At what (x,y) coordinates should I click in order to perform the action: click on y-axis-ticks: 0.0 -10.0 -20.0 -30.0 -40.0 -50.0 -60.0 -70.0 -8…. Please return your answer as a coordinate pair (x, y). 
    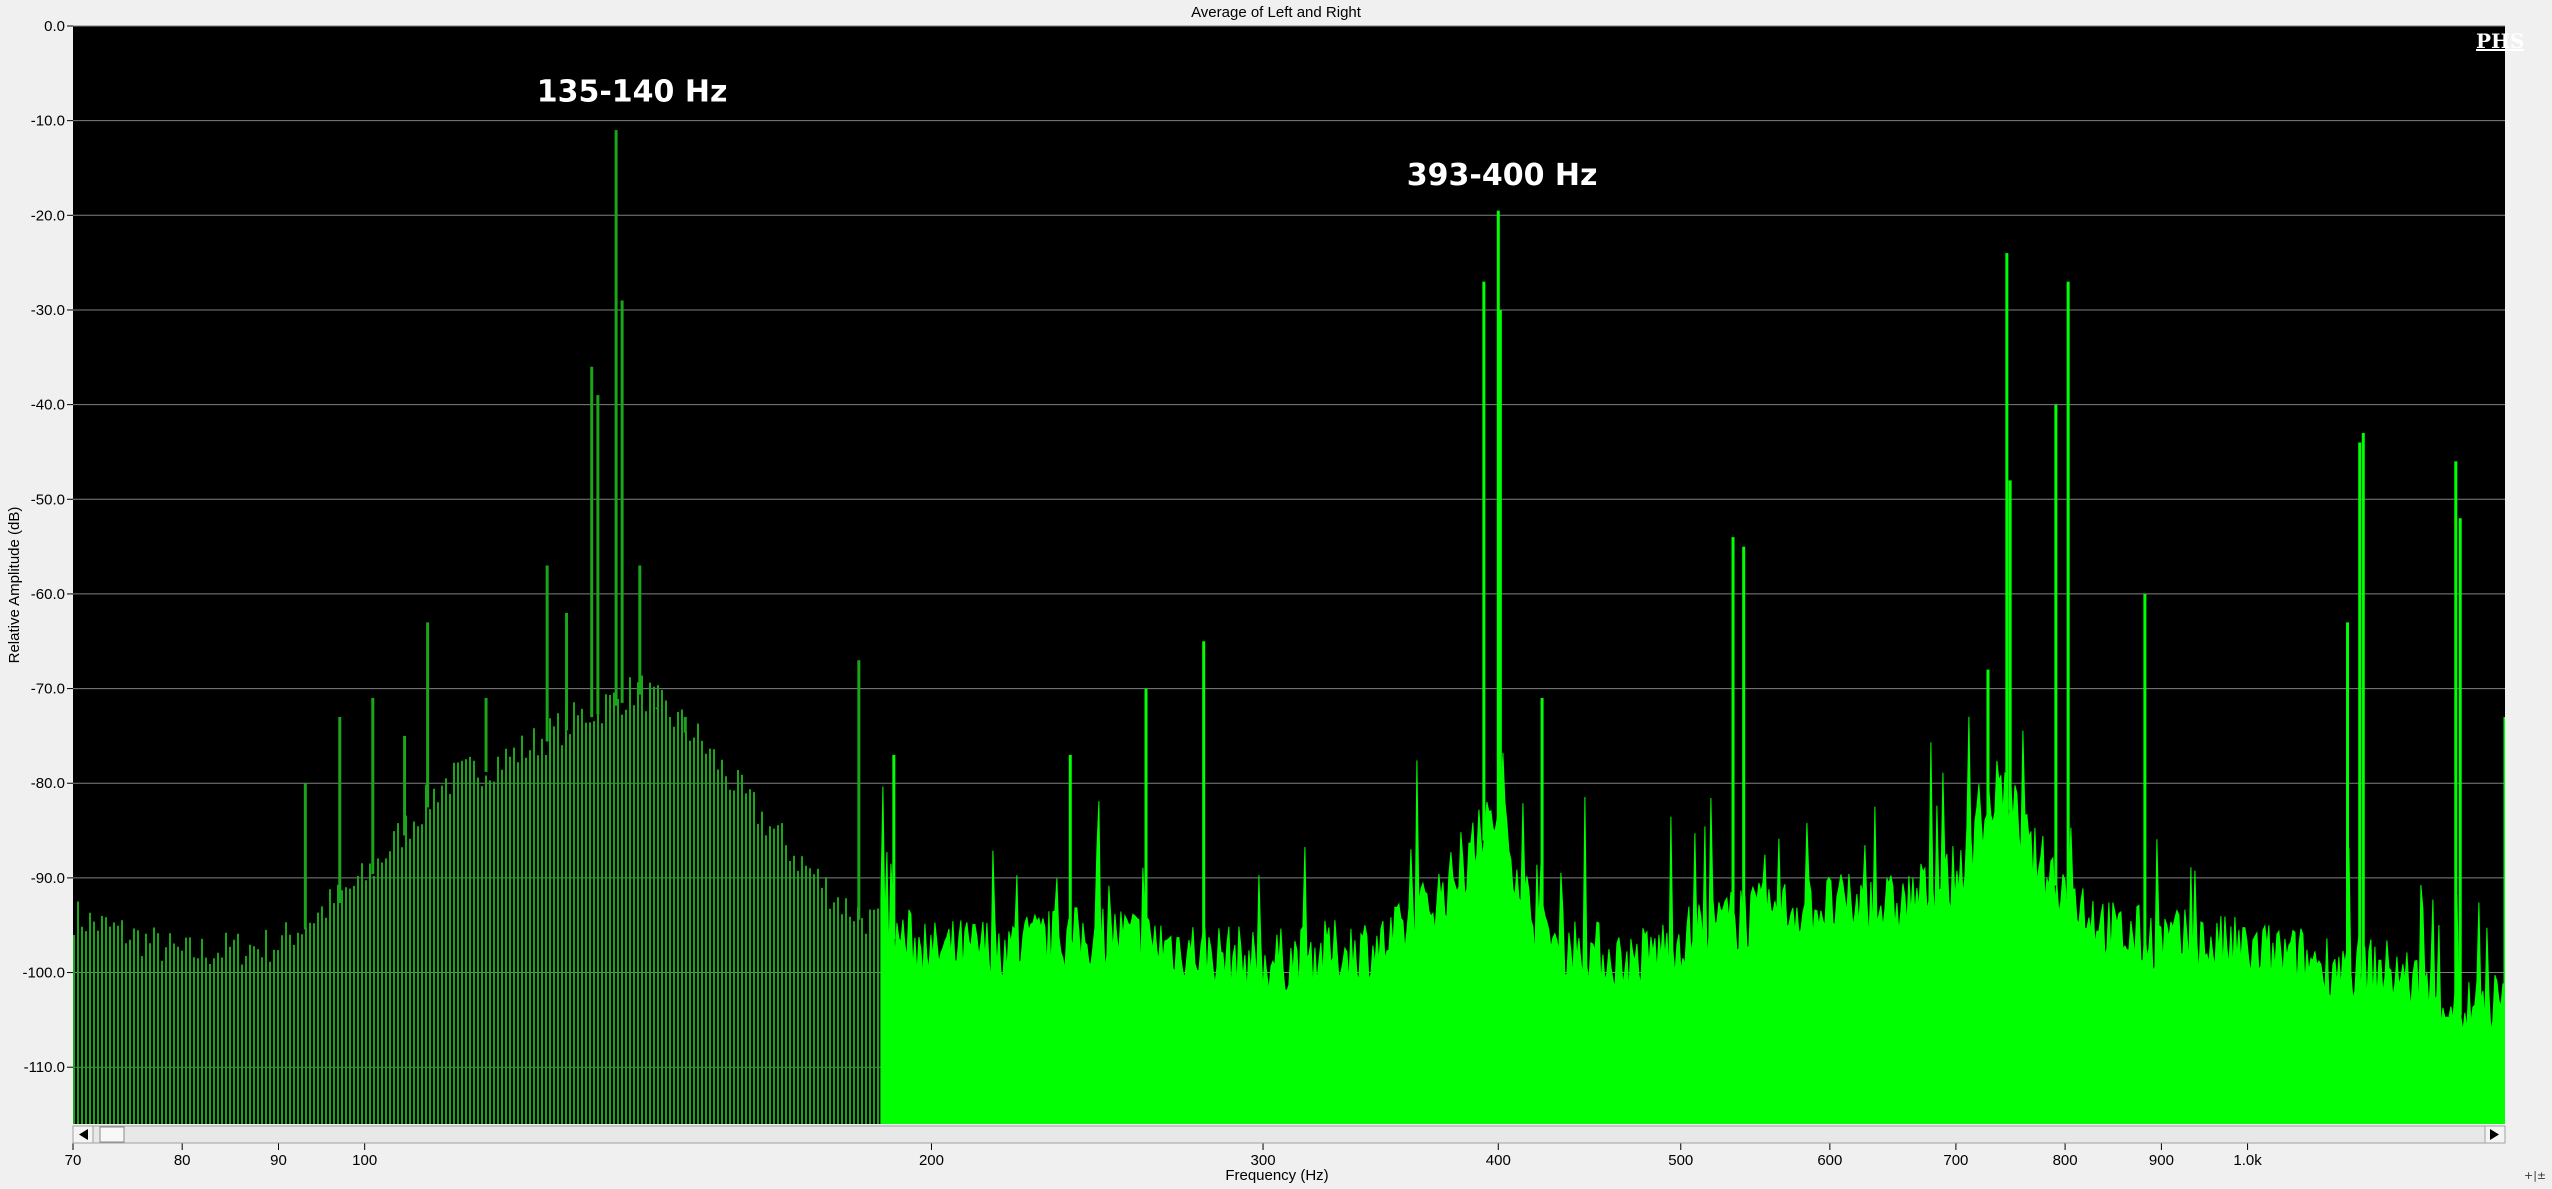
    Looking at the image, I should click on (47, 547).